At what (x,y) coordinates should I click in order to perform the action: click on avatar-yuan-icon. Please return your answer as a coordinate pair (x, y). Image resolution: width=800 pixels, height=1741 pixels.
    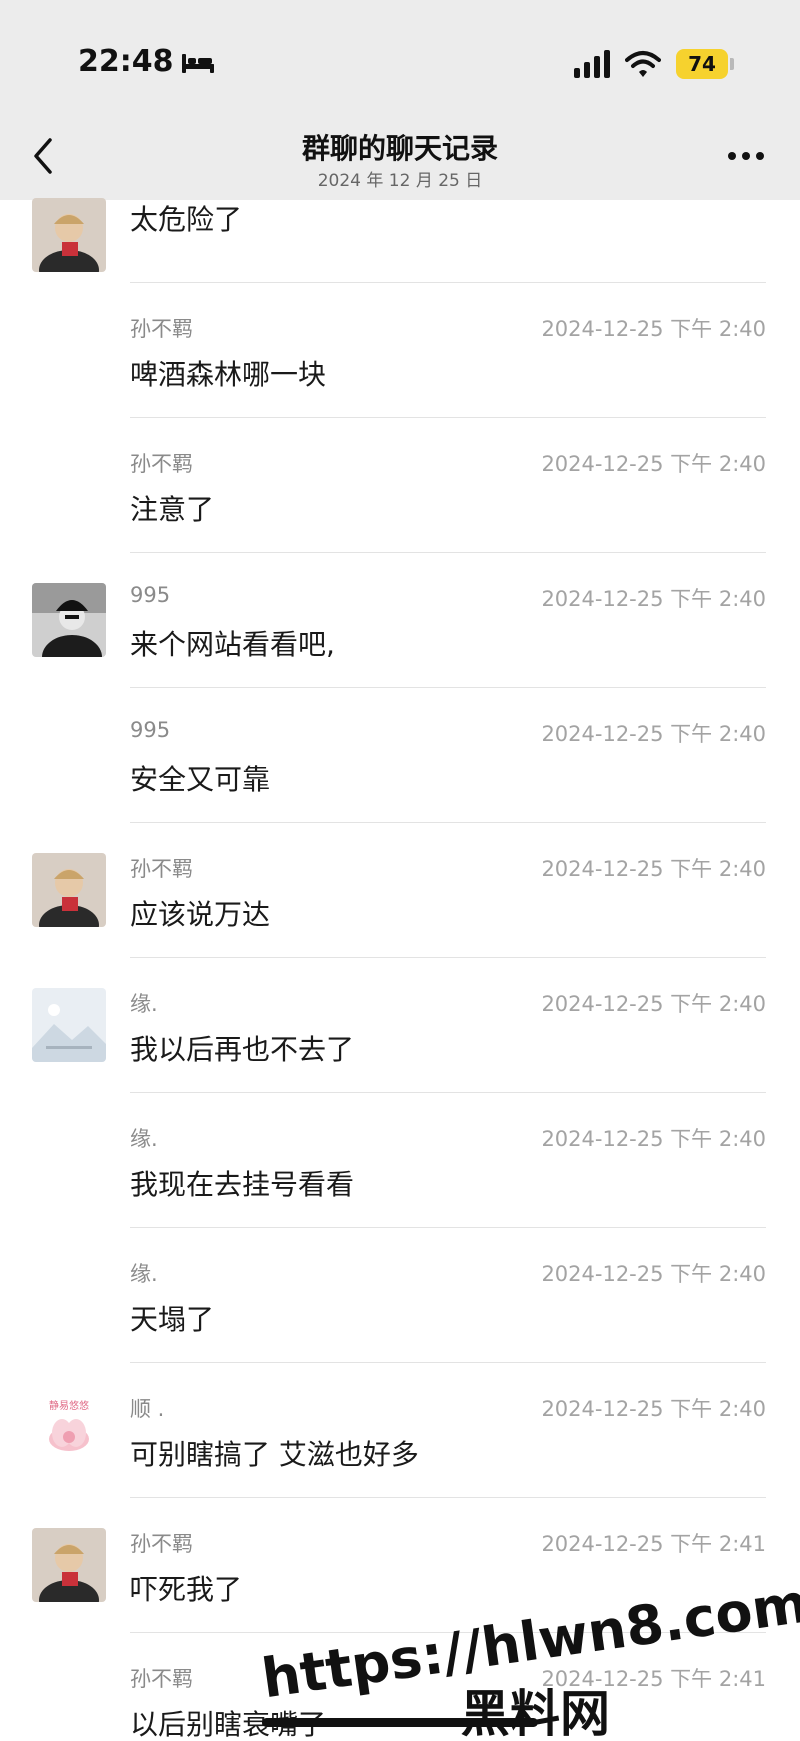
    Looking at the image, I should click on (69, 1025).